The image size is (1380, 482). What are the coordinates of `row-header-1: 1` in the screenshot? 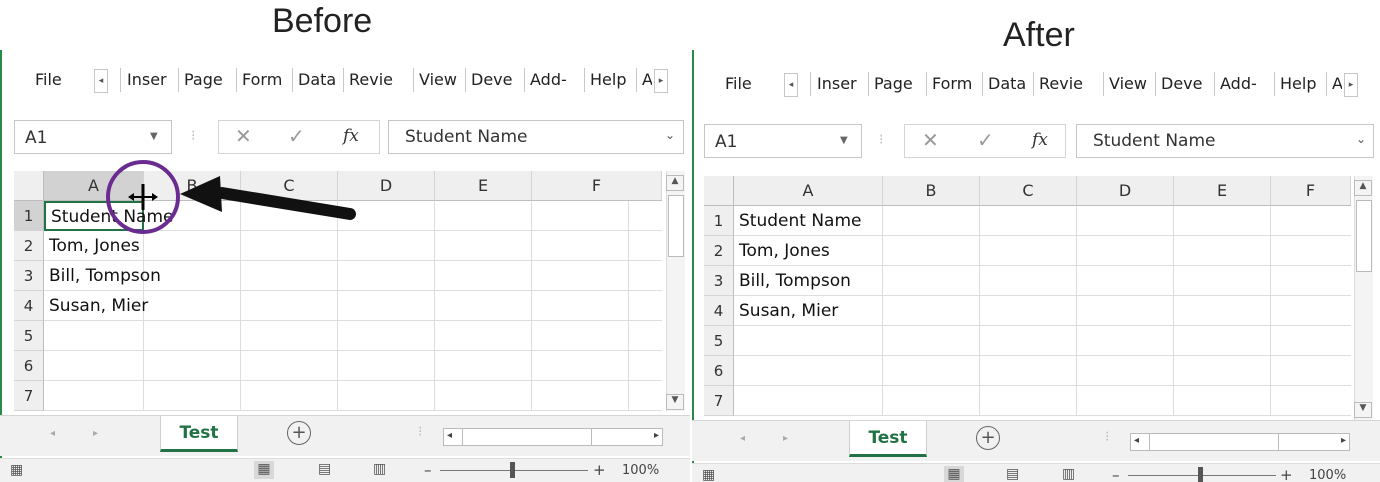 It's located at (719, 221).